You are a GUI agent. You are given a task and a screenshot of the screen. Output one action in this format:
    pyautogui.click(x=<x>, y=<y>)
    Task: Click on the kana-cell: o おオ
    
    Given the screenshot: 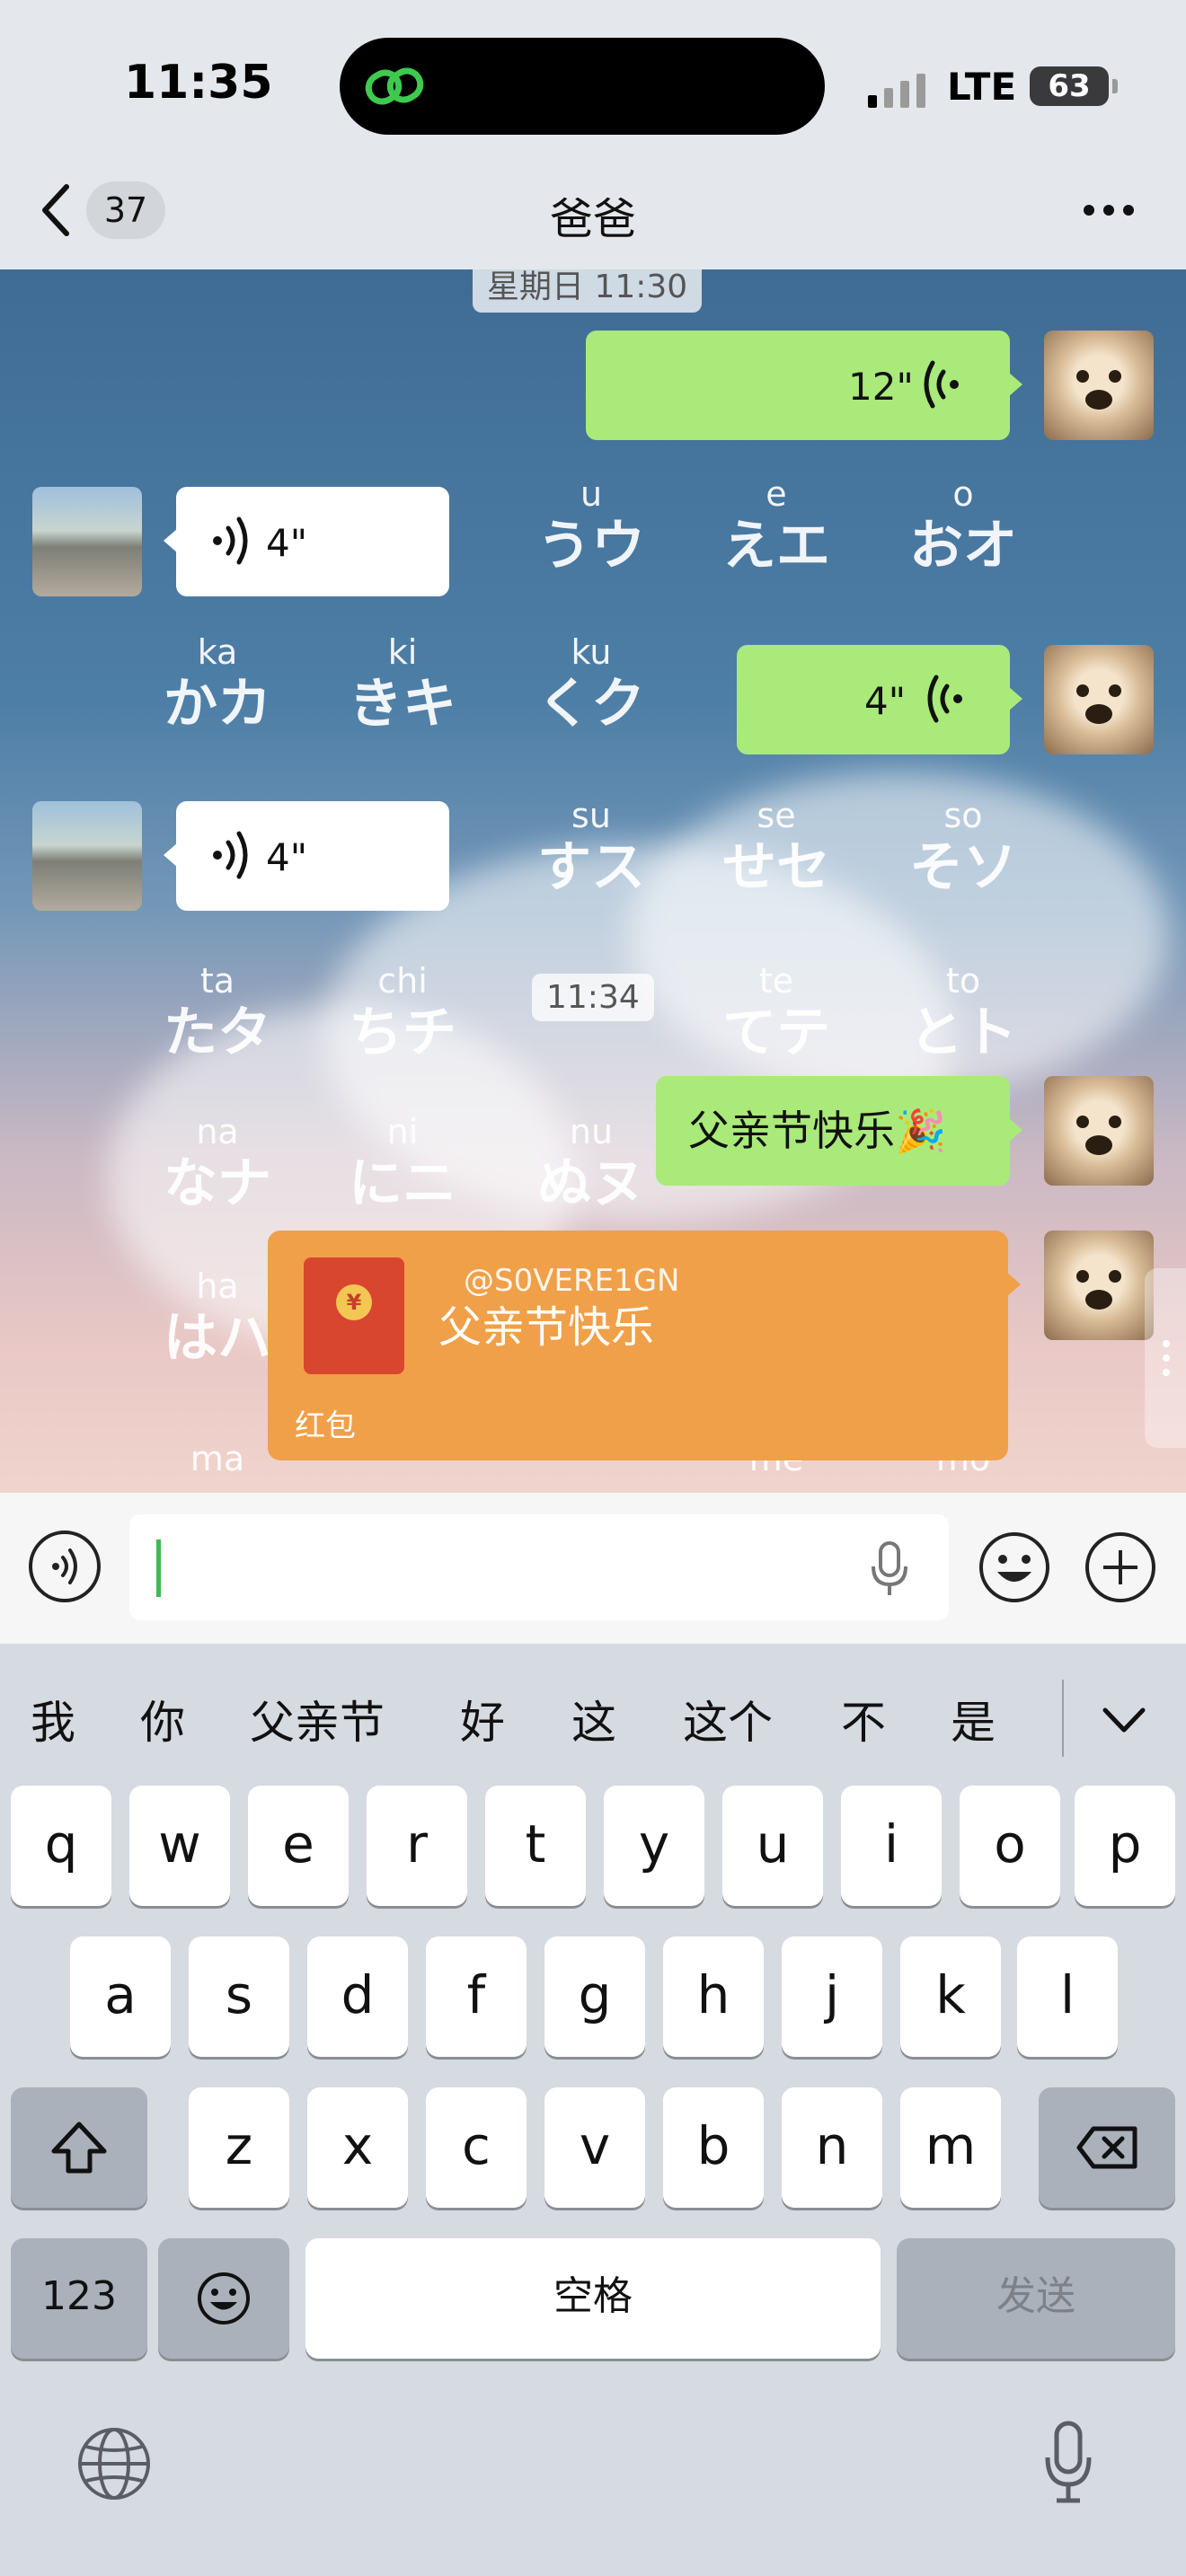 What is the action you would take?
    pyautogui.click(x=963, y=526)
    